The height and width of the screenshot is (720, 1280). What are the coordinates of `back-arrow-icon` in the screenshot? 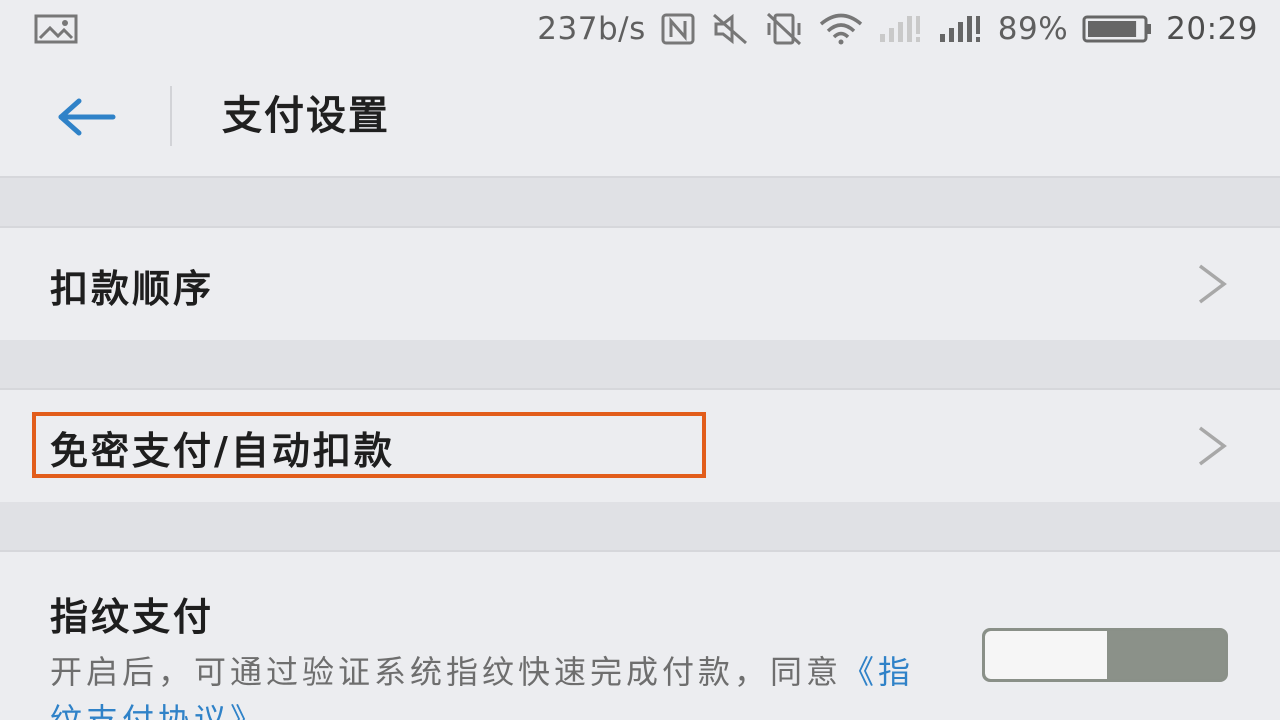 It's located at (87, 117).